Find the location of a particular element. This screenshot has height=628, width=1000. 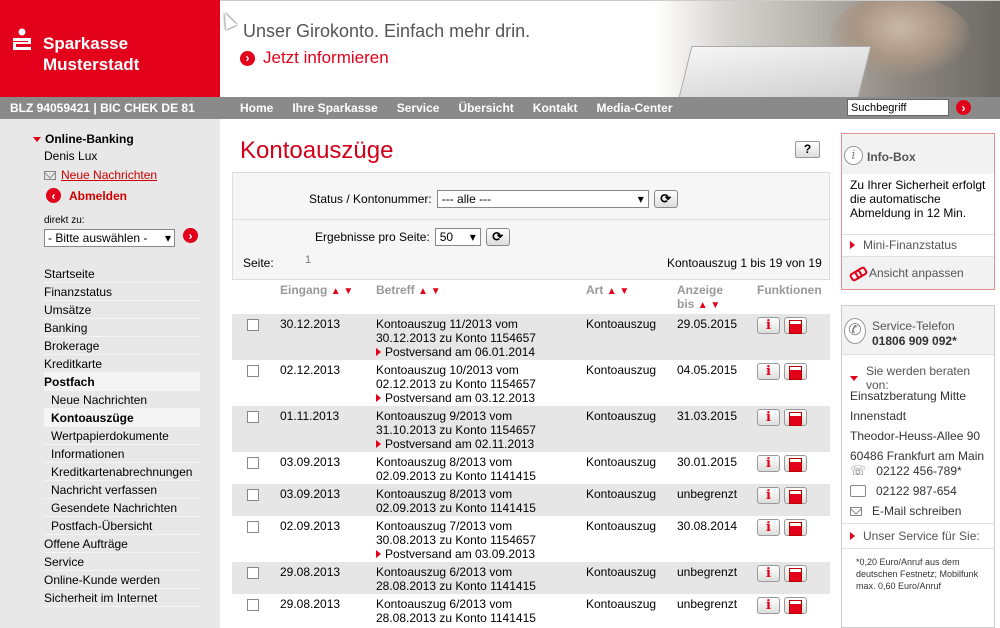

row-date: 03.09.2013 is located at coordinates (328, 467).